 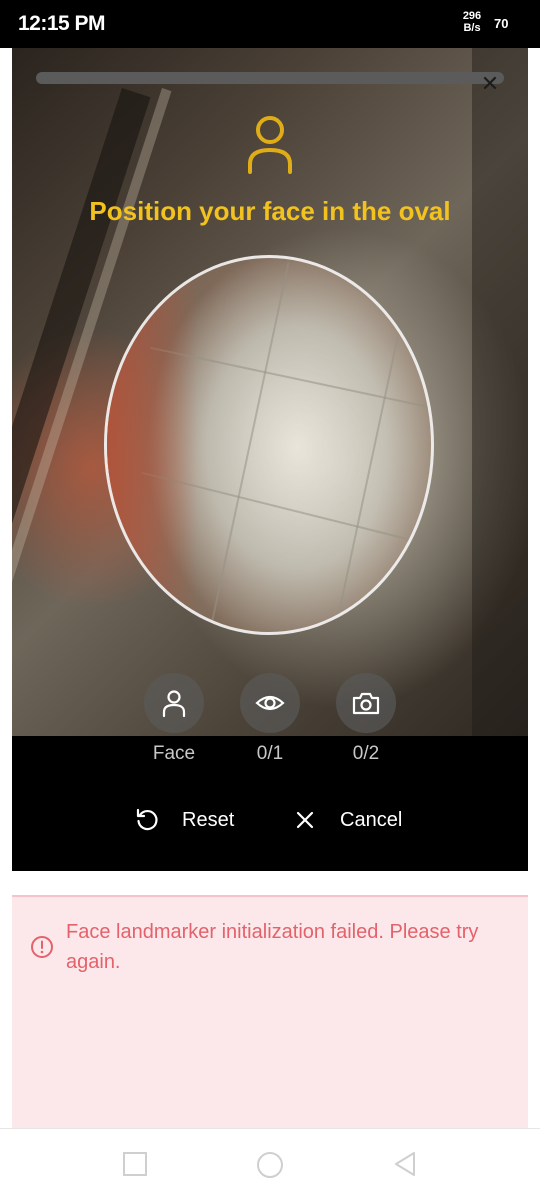 What do you see at coordinates (62, 23) in the screenshot?
I see `status-time: 12:15 PM` at bounding box center [62, 23].